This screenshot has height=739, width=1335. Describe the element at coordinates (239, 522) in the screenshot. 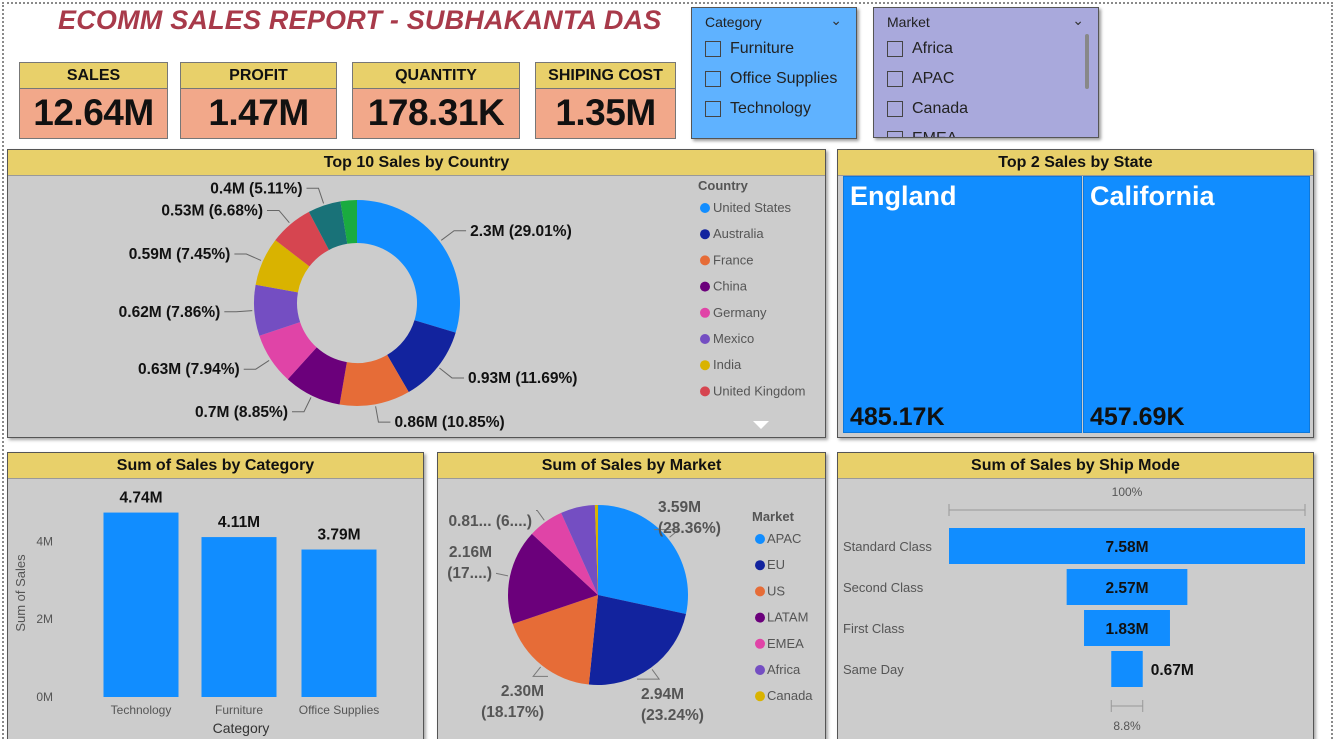

I see `bar-value-label: 4.11M` at that location.